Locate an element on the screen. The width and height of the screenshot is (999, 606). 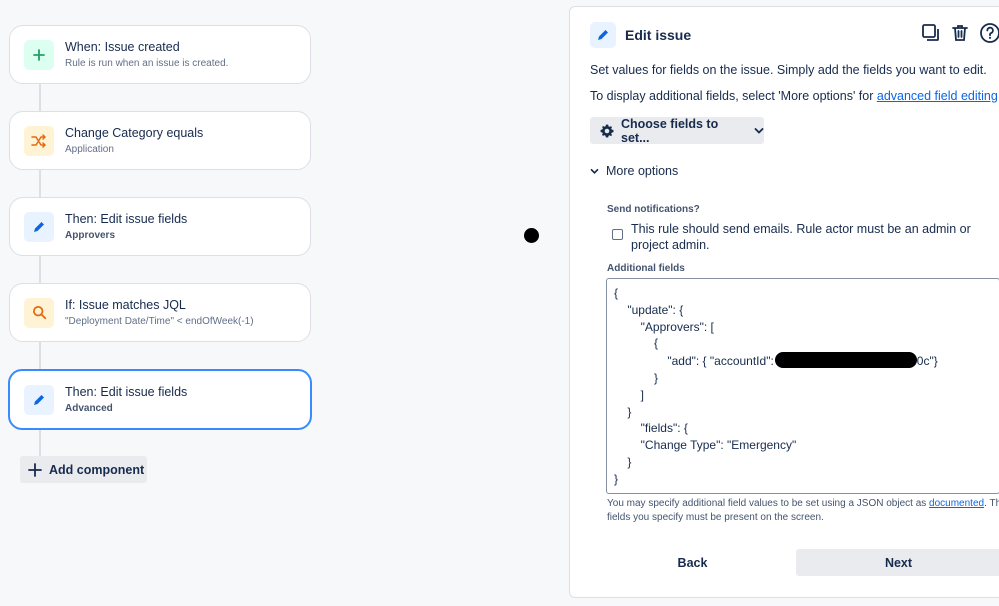
json-line: "Approvers": [ is located at coordinates (664, 326).